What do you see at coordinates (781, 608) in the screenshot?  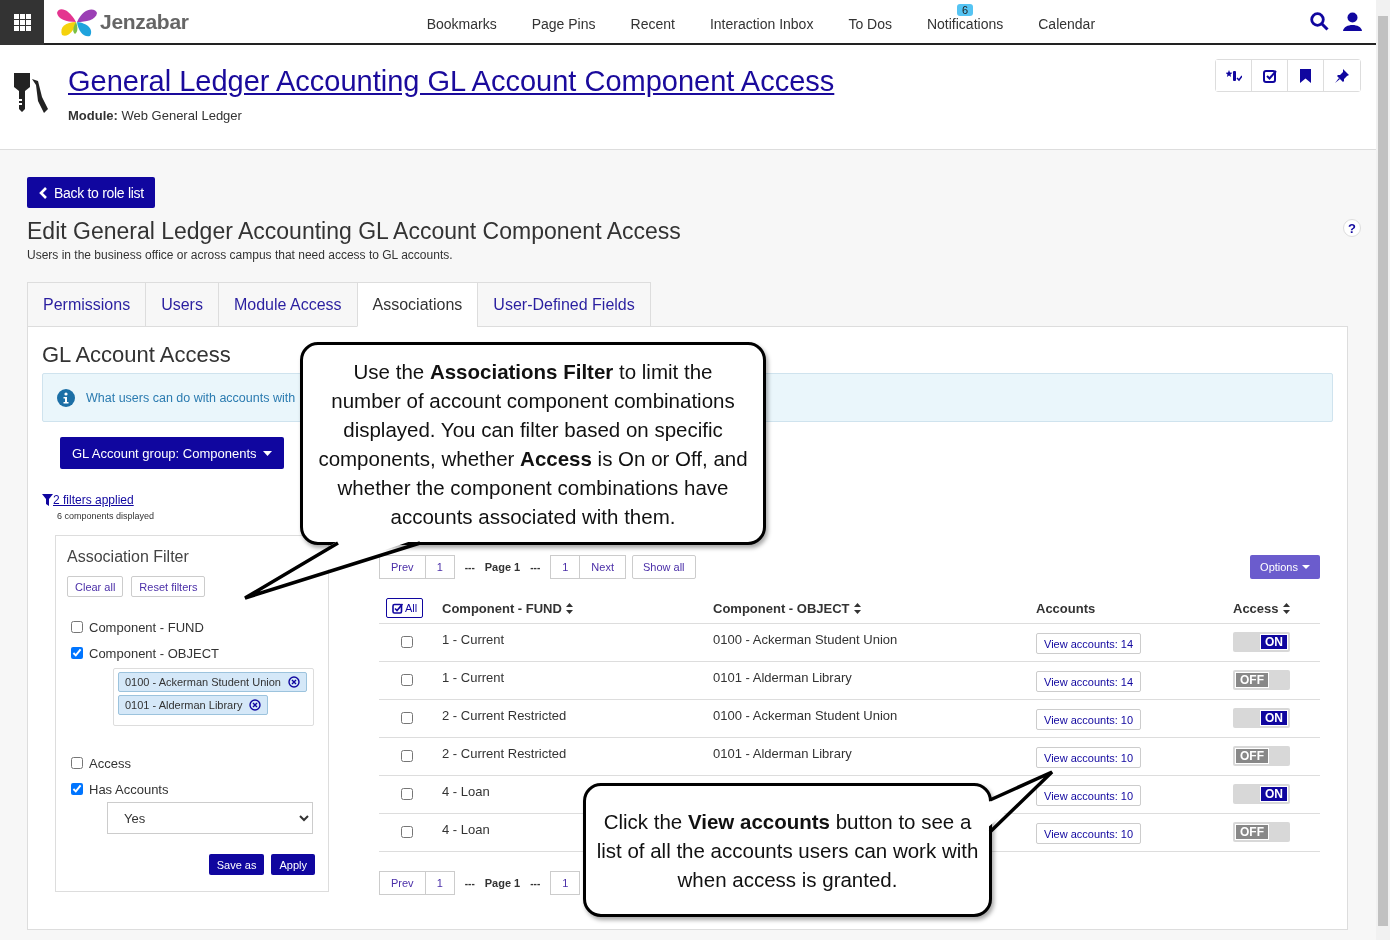 I see `column-header: Component - OBJECT` at bounding box center [781, 608].